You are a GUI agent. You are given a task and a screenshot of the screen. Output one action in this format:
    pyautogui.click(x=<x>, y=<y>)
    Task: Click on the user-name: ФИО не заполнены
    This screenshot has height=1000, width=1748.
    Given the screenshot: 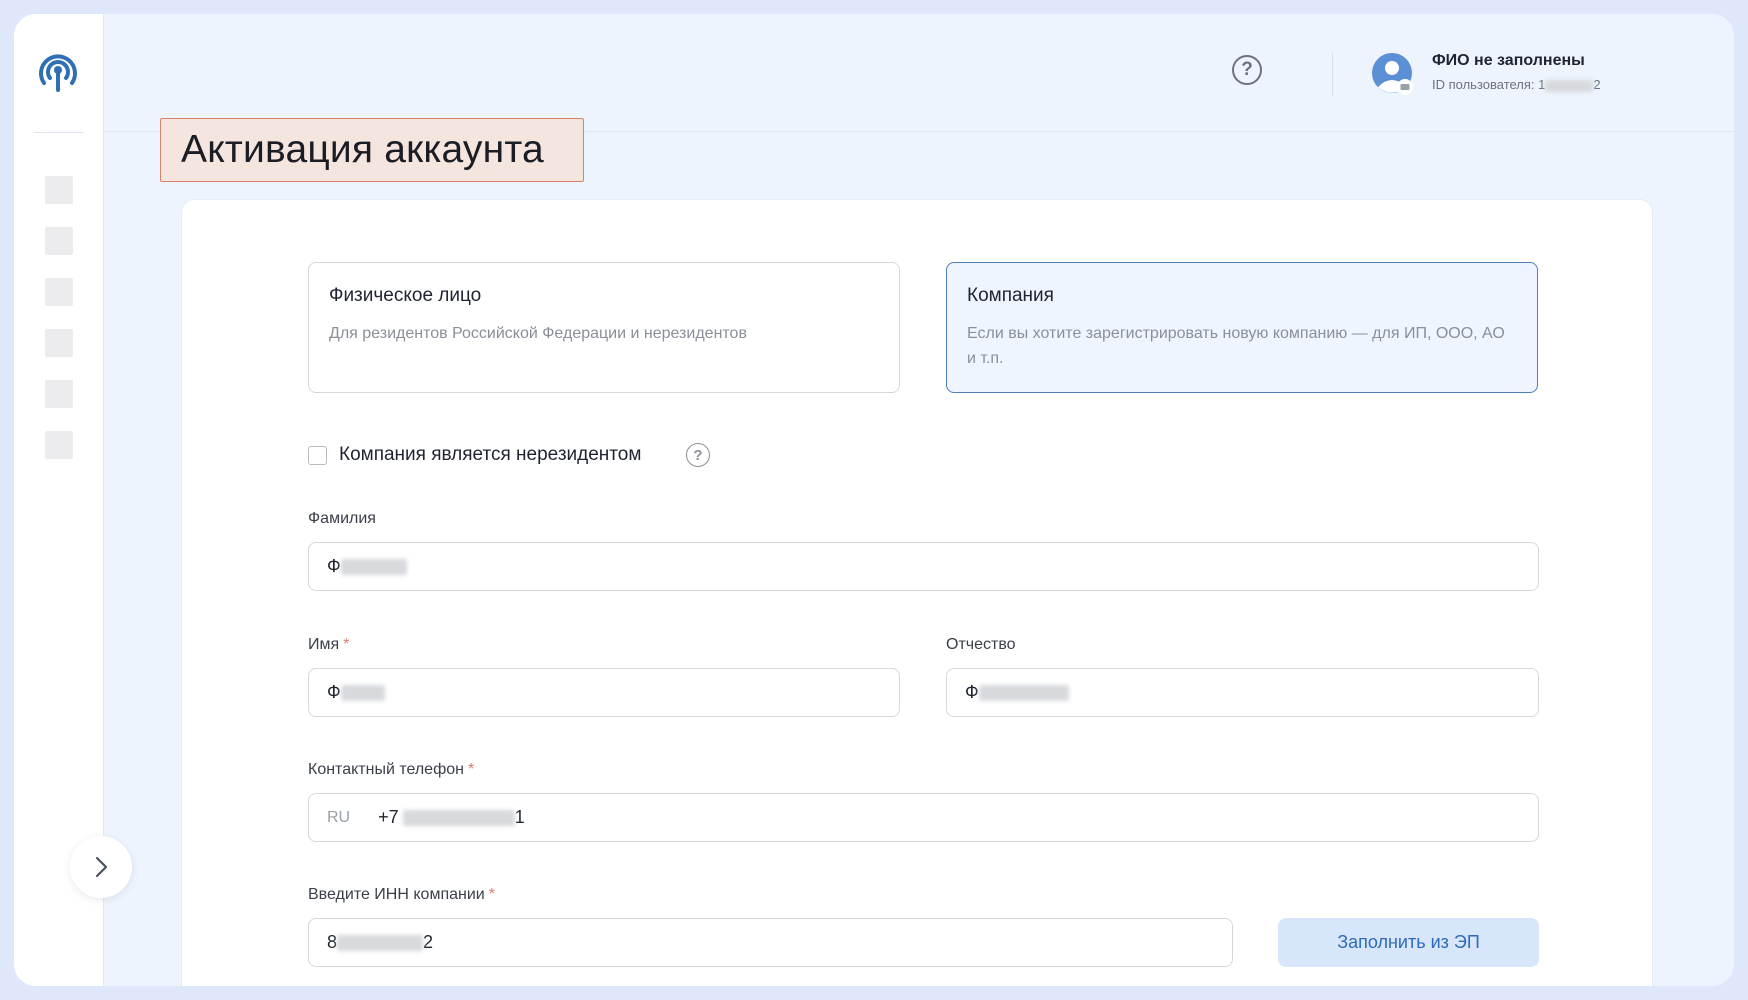 What is the action you would take?
    pyautogui.click(x=1508, y=60)
    